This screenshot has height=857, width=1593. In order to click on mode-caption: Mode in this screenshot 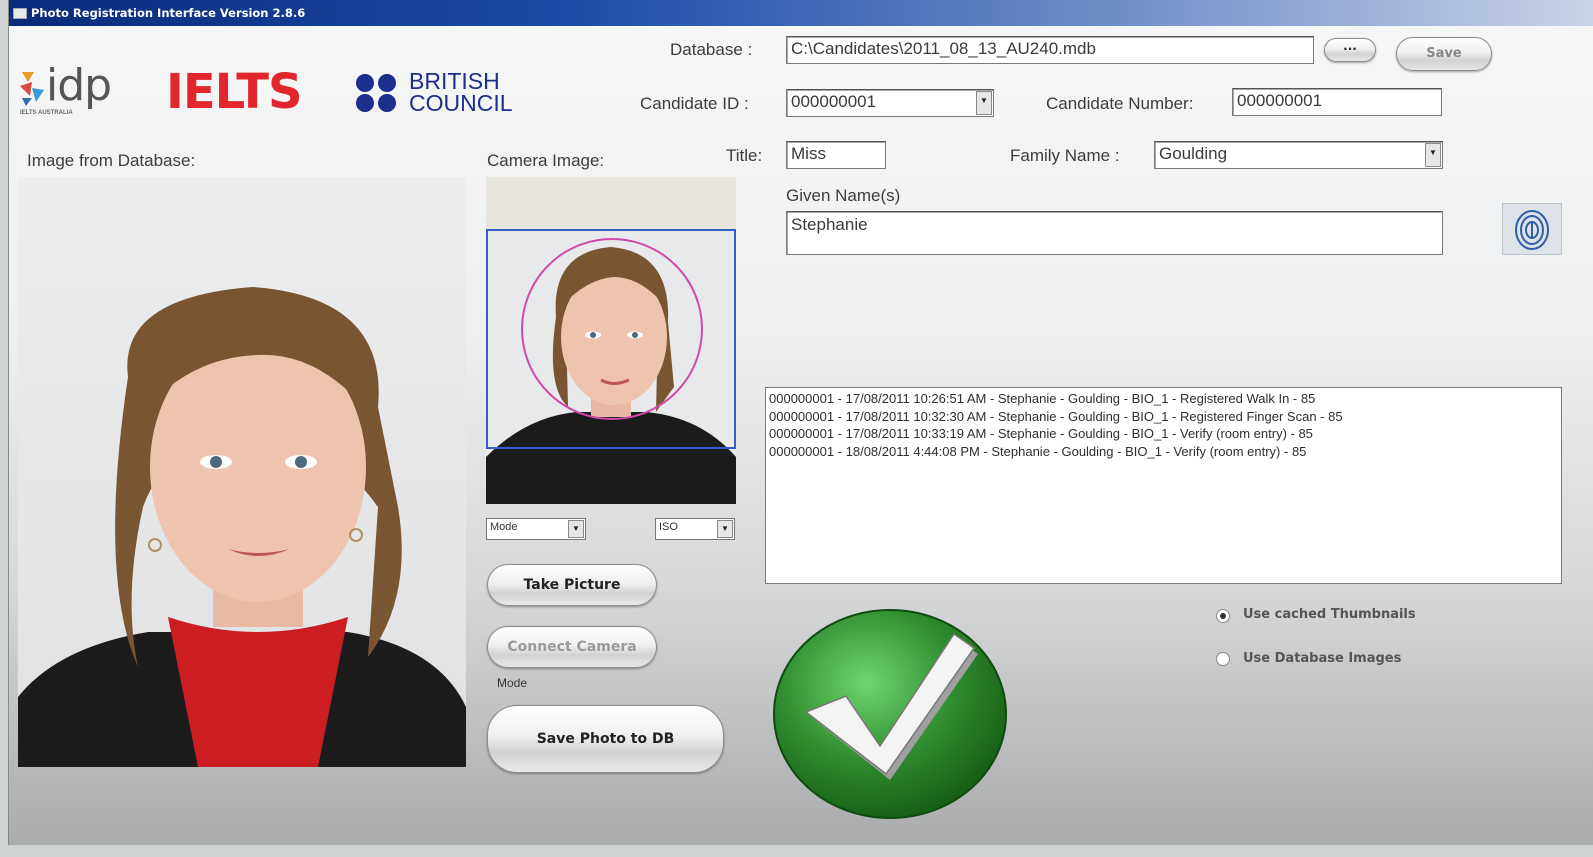, I will do `click(512, 683)`.